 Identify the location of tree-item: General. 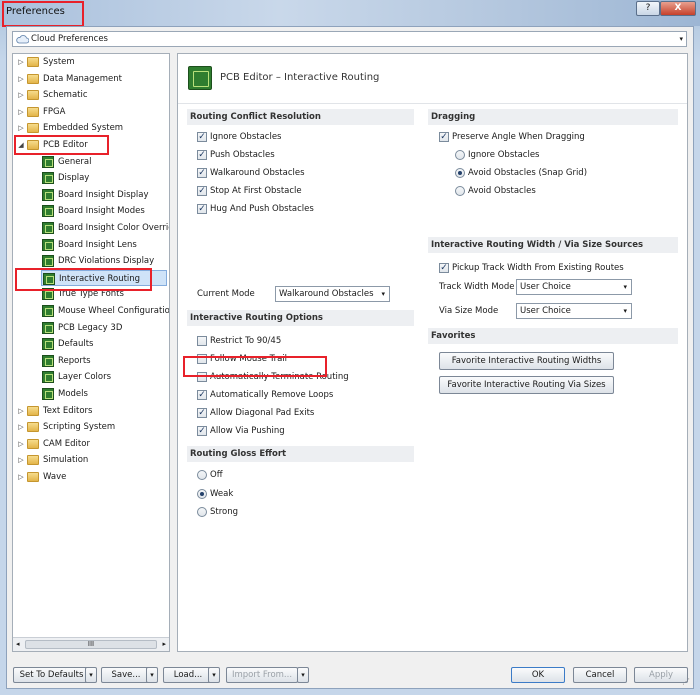
(104, 162).